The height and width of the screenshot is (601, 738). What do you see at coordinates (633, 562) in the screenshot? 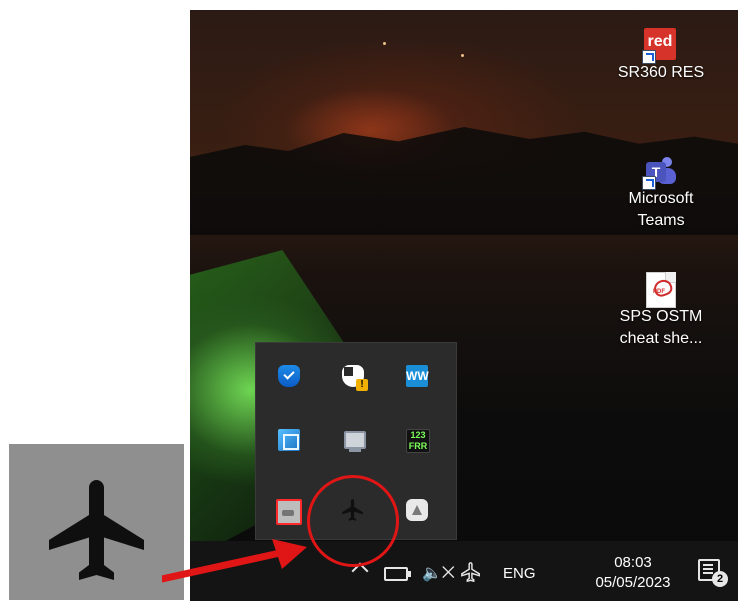
I see `clock-time: 08:03` at bounding box center [633, 562].